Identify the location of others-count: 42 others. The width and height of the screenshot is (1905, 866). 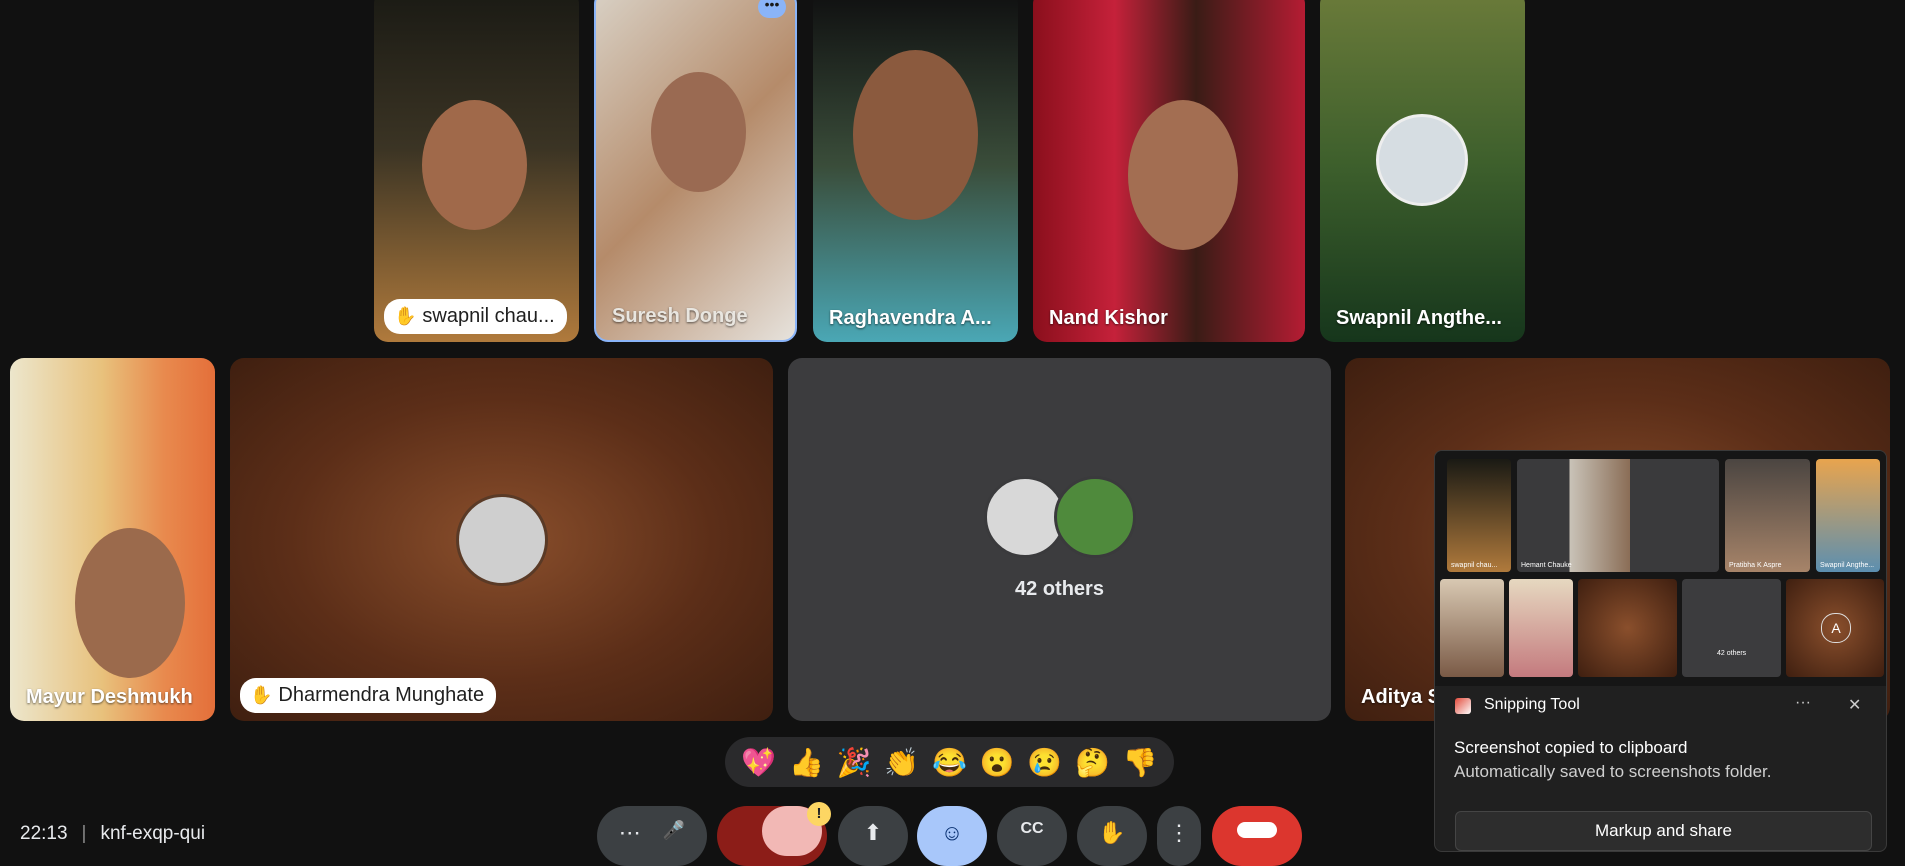
(1059, 589).